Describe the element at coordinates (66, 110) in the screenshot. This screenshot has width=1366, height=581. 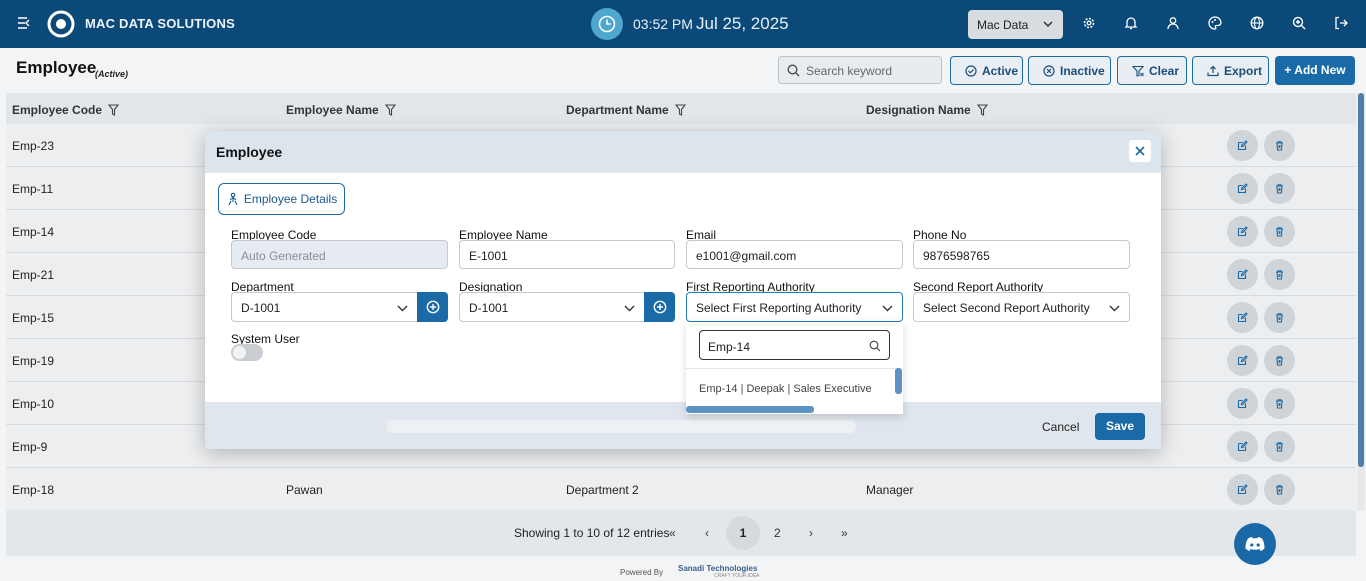
I see `column-header-employee-code: Employee Code` at that location.